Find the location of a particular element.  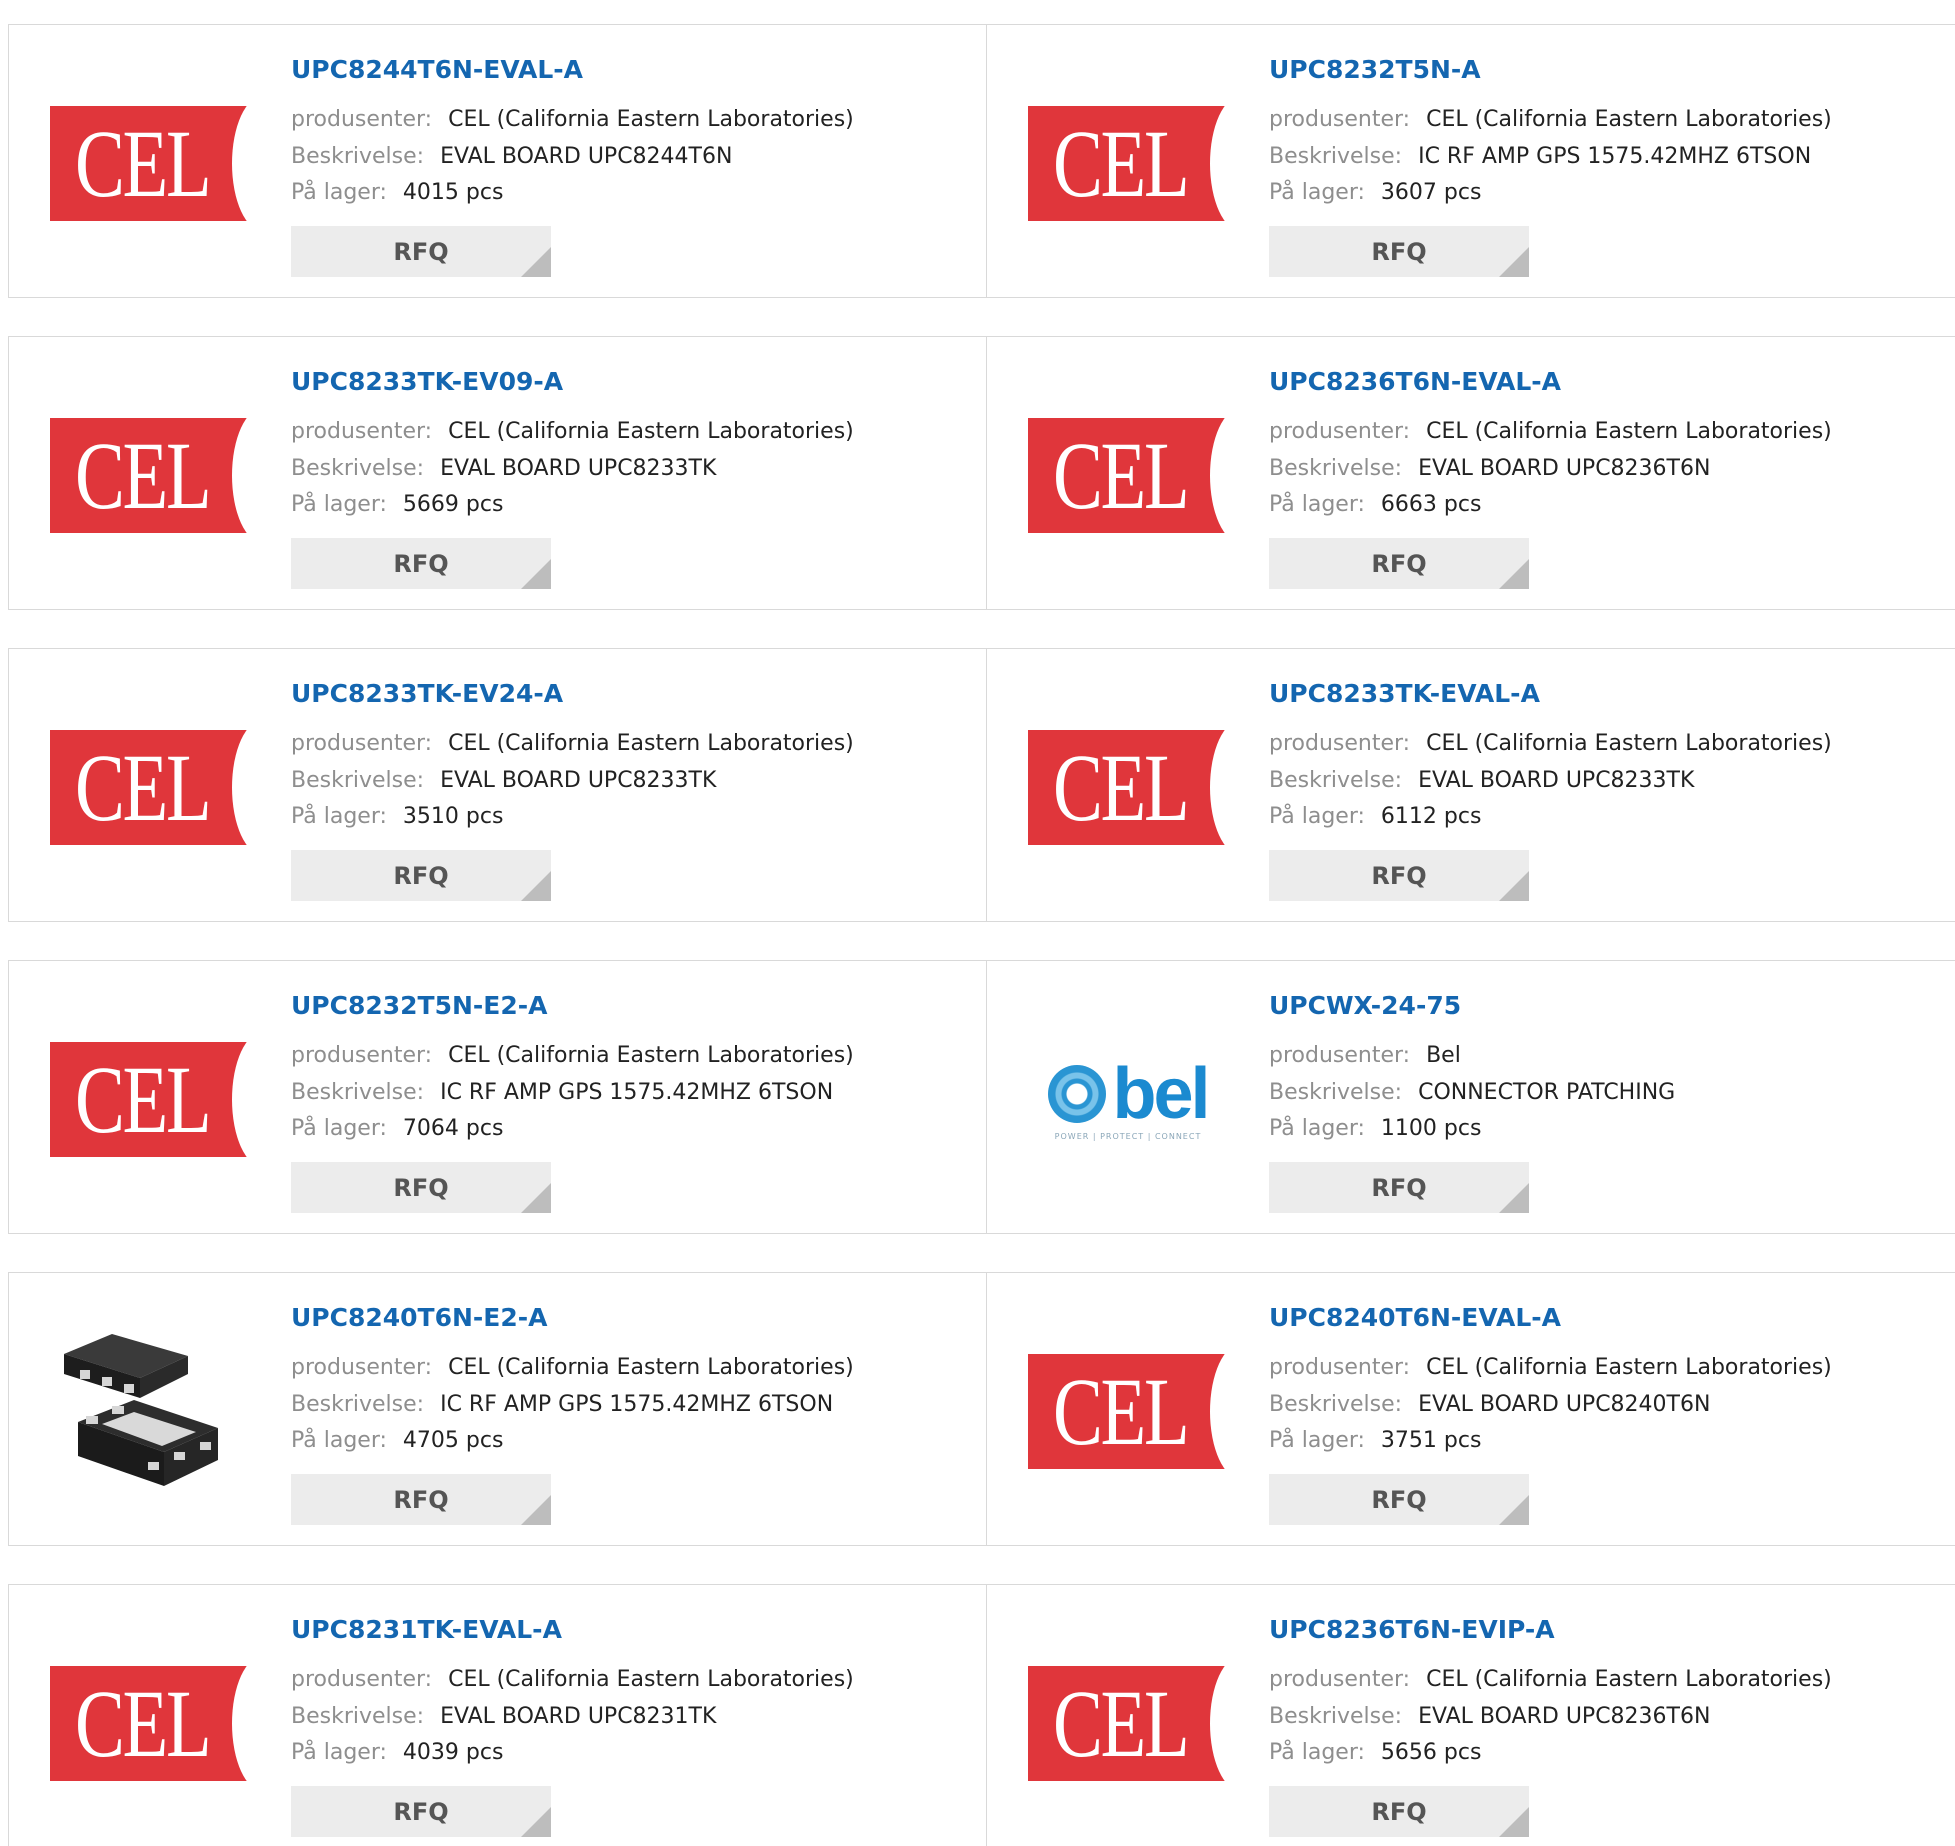

product-title-link: UPC8233TK-EV09-A is located at coordinates (427, 381).